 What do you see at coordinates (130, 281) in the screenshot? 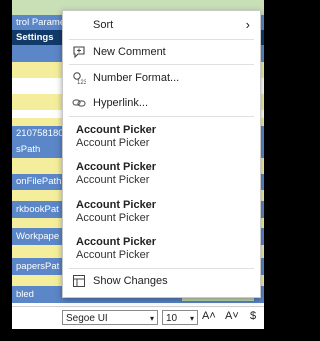
I see `menu-item-label: Show Changes` at bounding box center [130, 281].